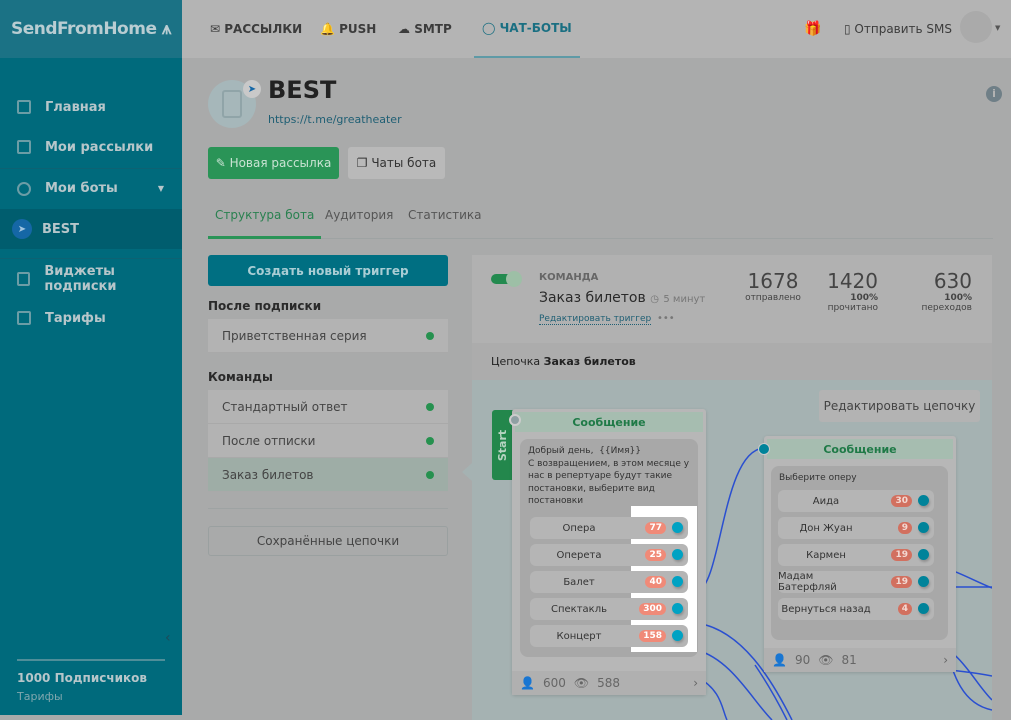  Describe the element at coordinates (232, 104) in the screenshot. I see `robot-icon` at that location.